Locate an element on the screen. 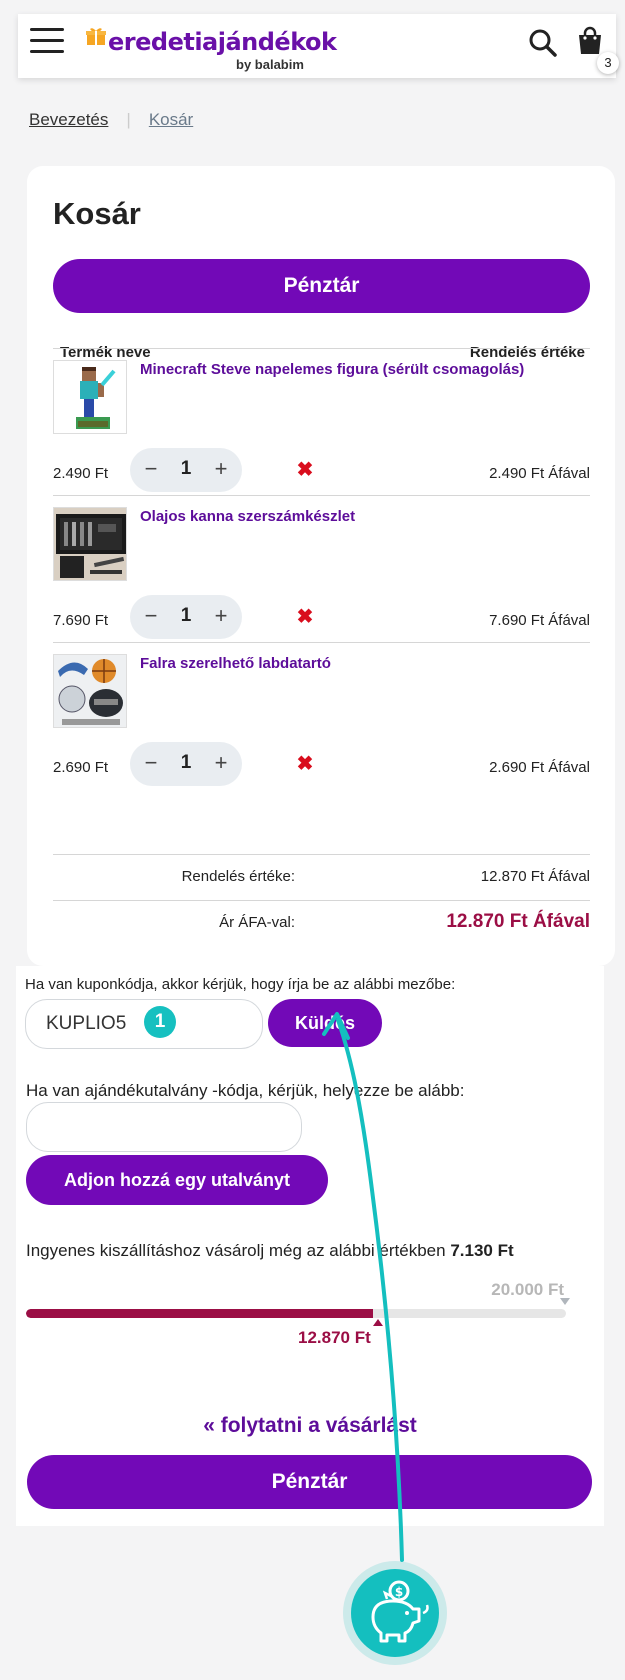  unit-price: 2.690 Ft is located at coordinates (81, 767).